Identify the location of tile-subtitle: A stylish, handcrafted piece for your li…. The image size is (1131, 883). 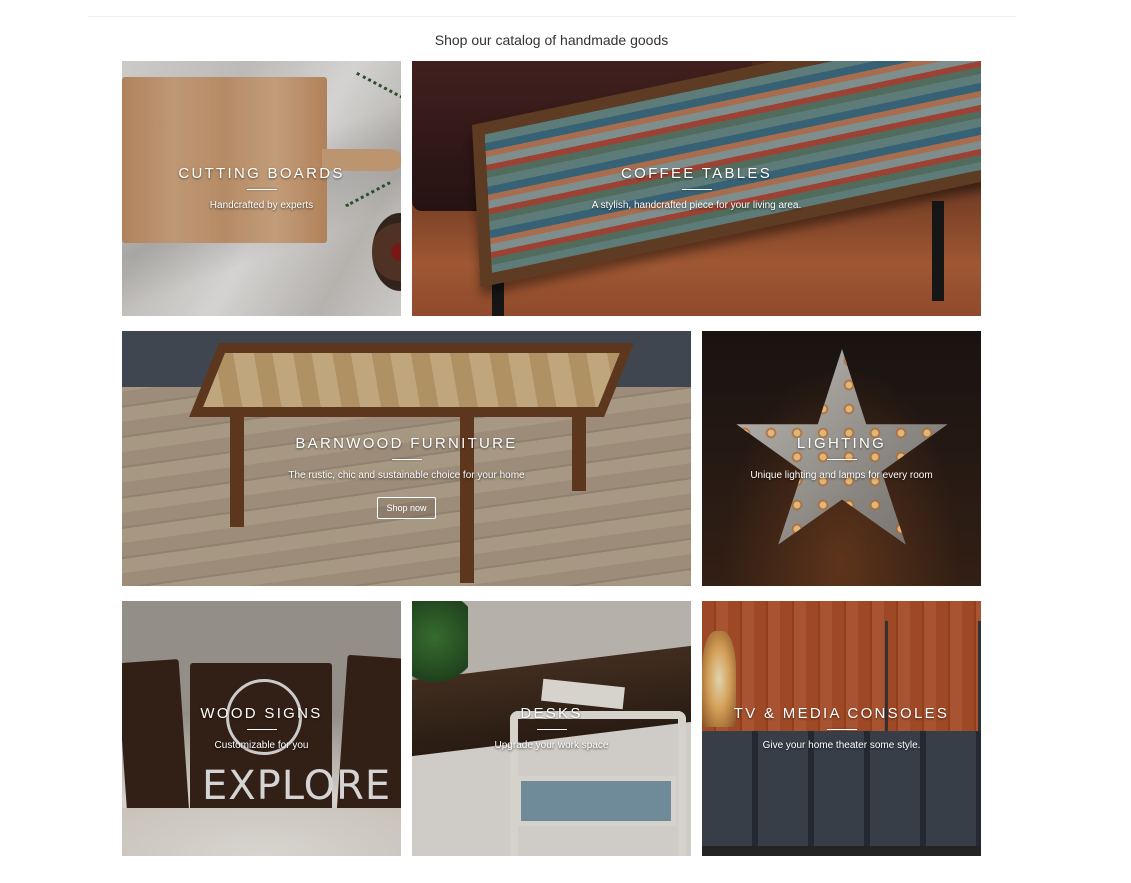
(696, 205).